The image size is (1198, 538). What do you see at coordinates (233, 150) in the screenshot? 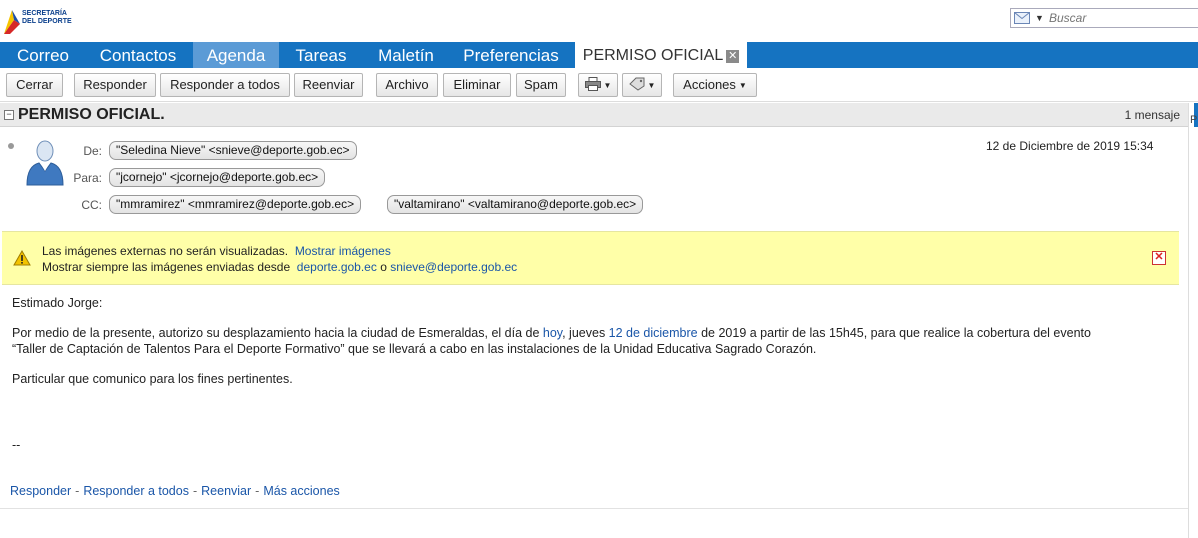
I see `from-address-chip: "Seledina Nieve" <snieve@deporte.gob.ec>` at bounding box center [233, 150].